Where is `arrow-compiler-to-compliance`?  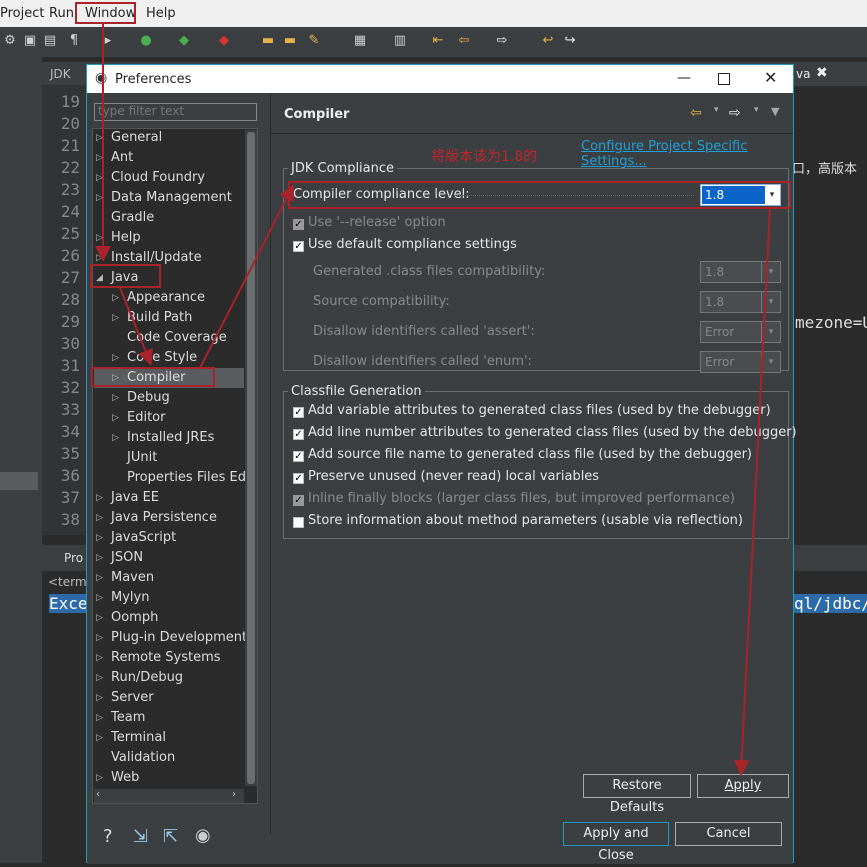
arrow-compiler-to-compliance is located at coordinates (246, 276).